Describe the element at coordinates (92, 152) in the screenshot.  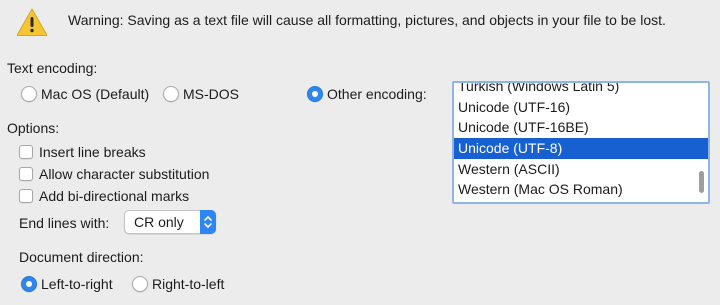
I see `checkbox-label: Insert line breaks` at that location.